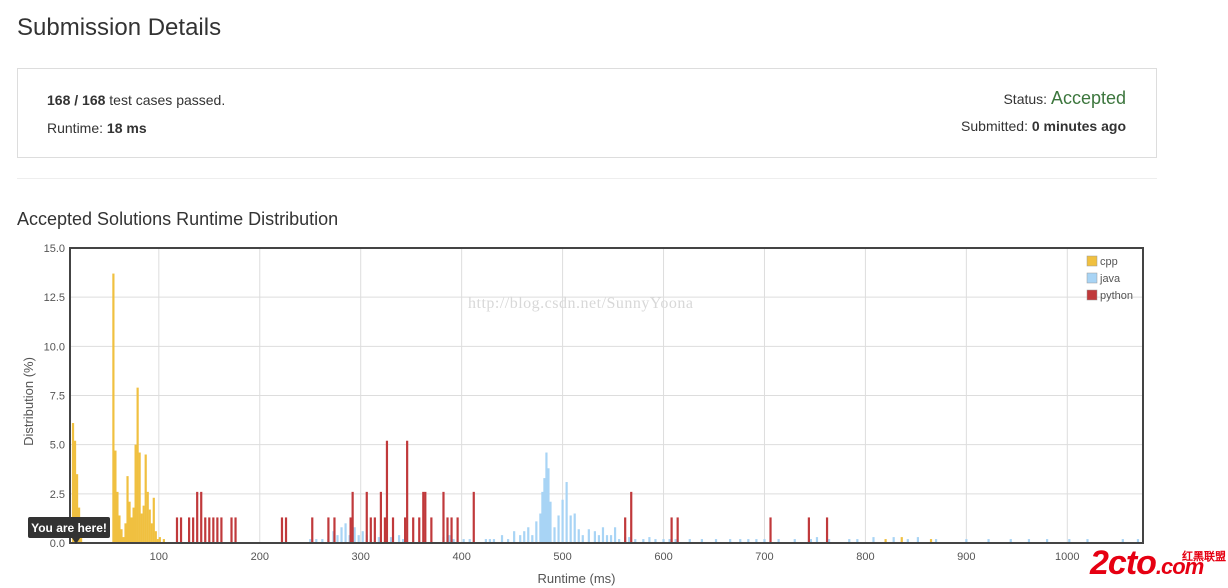 The image size is (1228, 588). What do you see at coordinates (1027, 99) in the screenshot?
I see `status-label: Status:` at bounding box center [1027, 99].